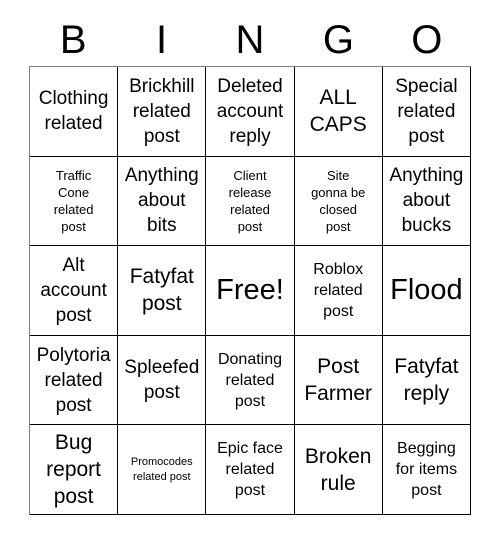 This screenshot has height=544, width=500. I want to click on bingo-cell-label: Promocodes related post, so click(161, 469).